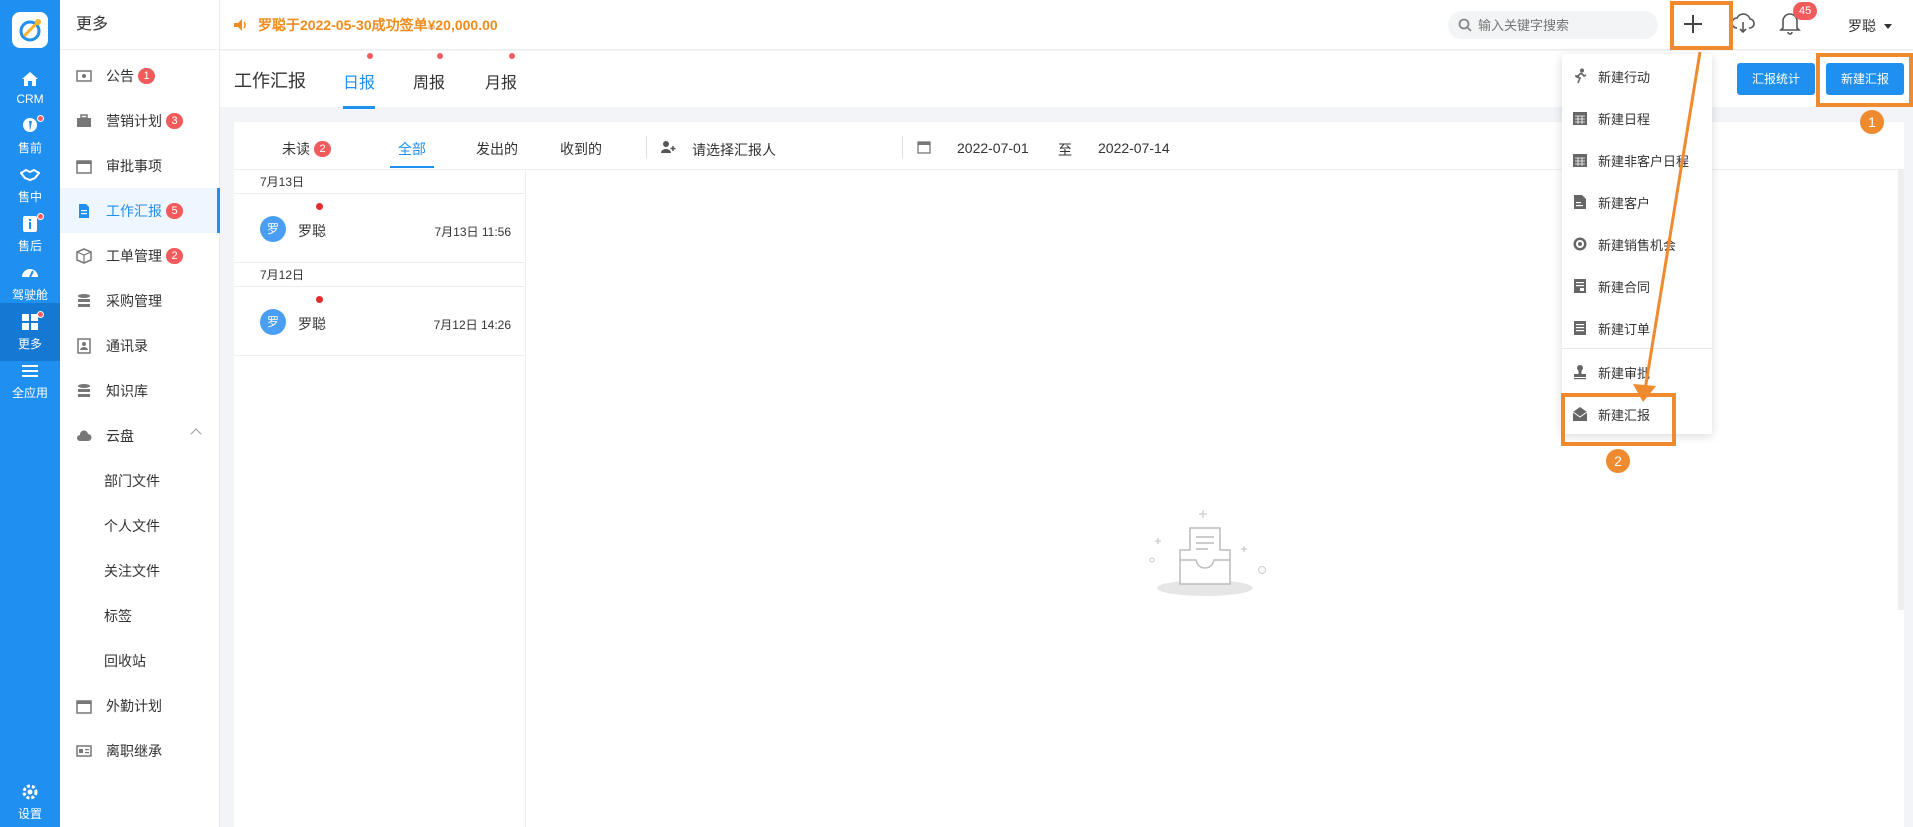 Image resolution: width=1913 pixels, height=827 pixels. What do you see at coordinates (29, 197) in the screenshot?
I see `rail-label: 售中` at bounding box center [29, 197].